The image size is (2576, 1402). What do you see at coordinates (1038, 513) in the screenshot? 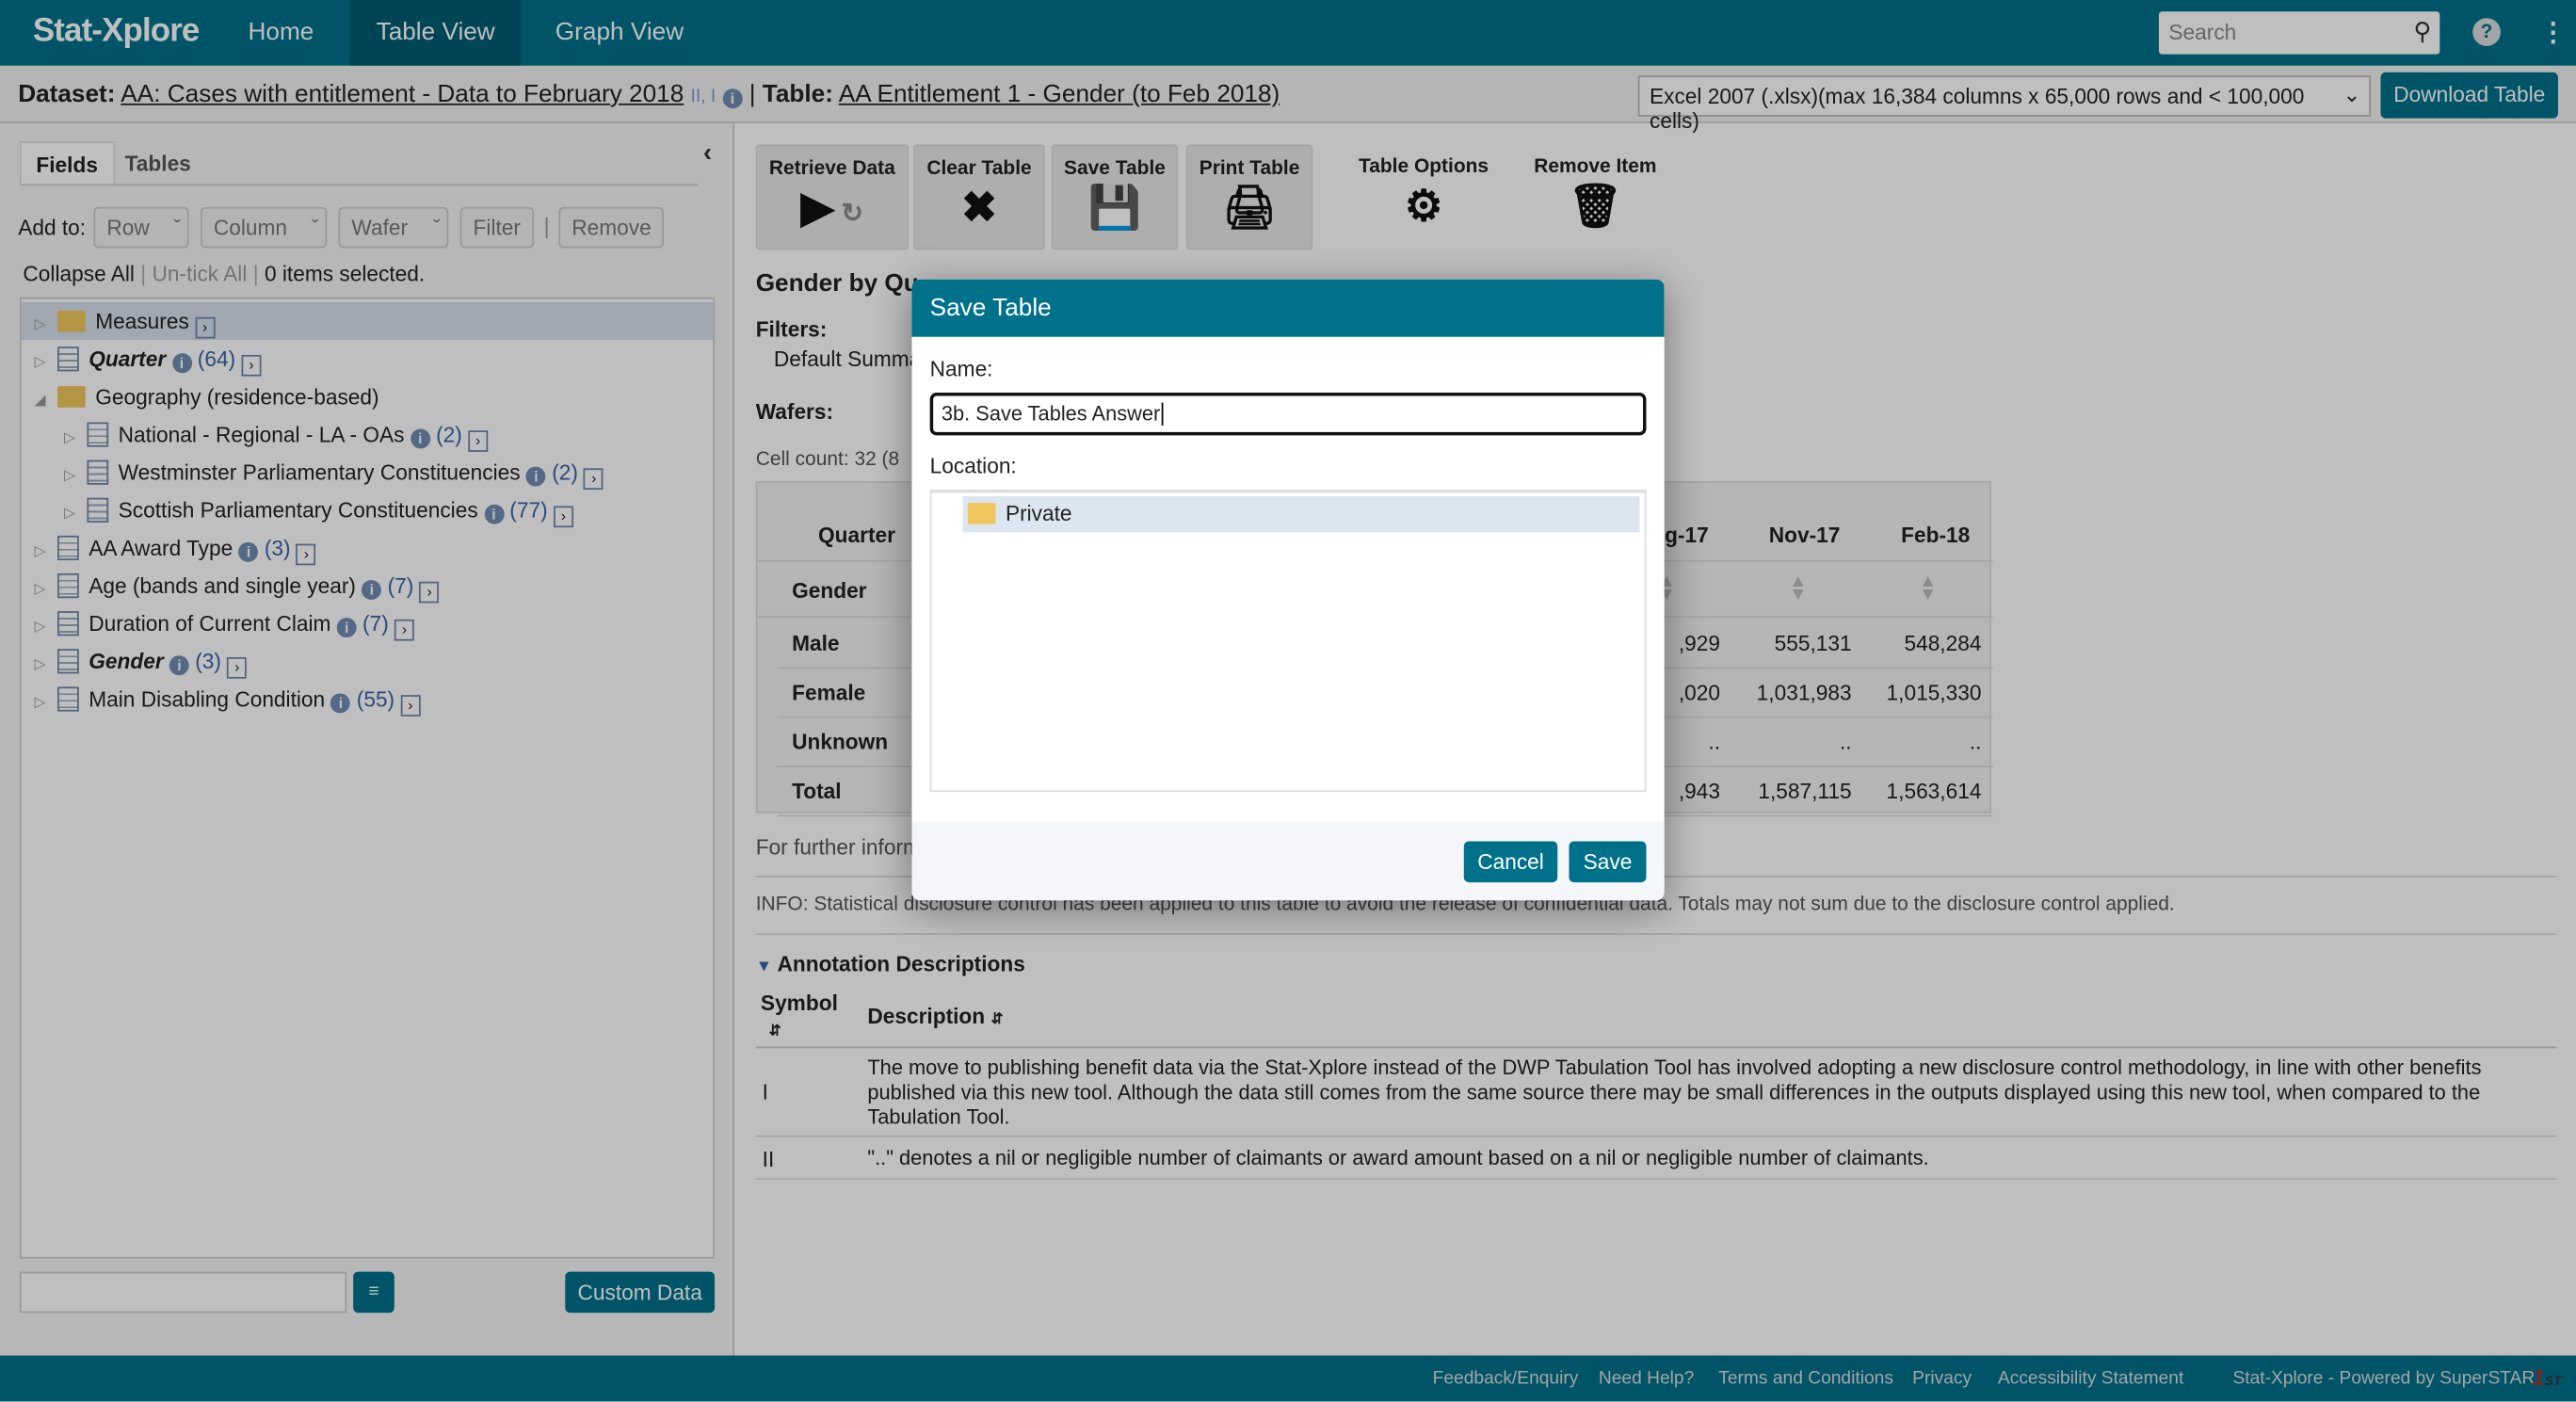
I see `location-item-label: Private` at bounding box center [1038, 513].